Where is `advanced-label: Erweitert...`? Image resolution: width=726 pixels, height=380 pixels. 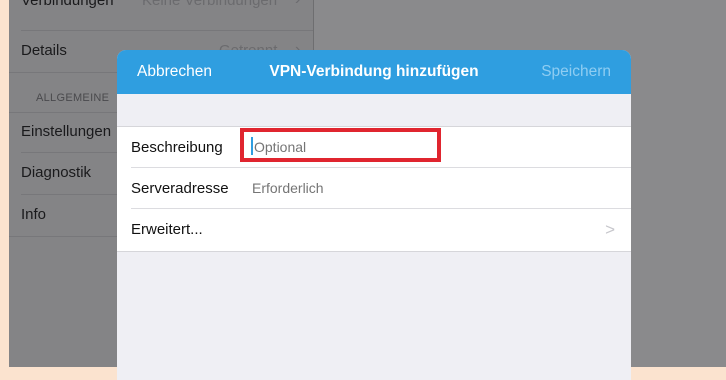 advanced-label: Erweitert... is located at coordinates (167, 229).